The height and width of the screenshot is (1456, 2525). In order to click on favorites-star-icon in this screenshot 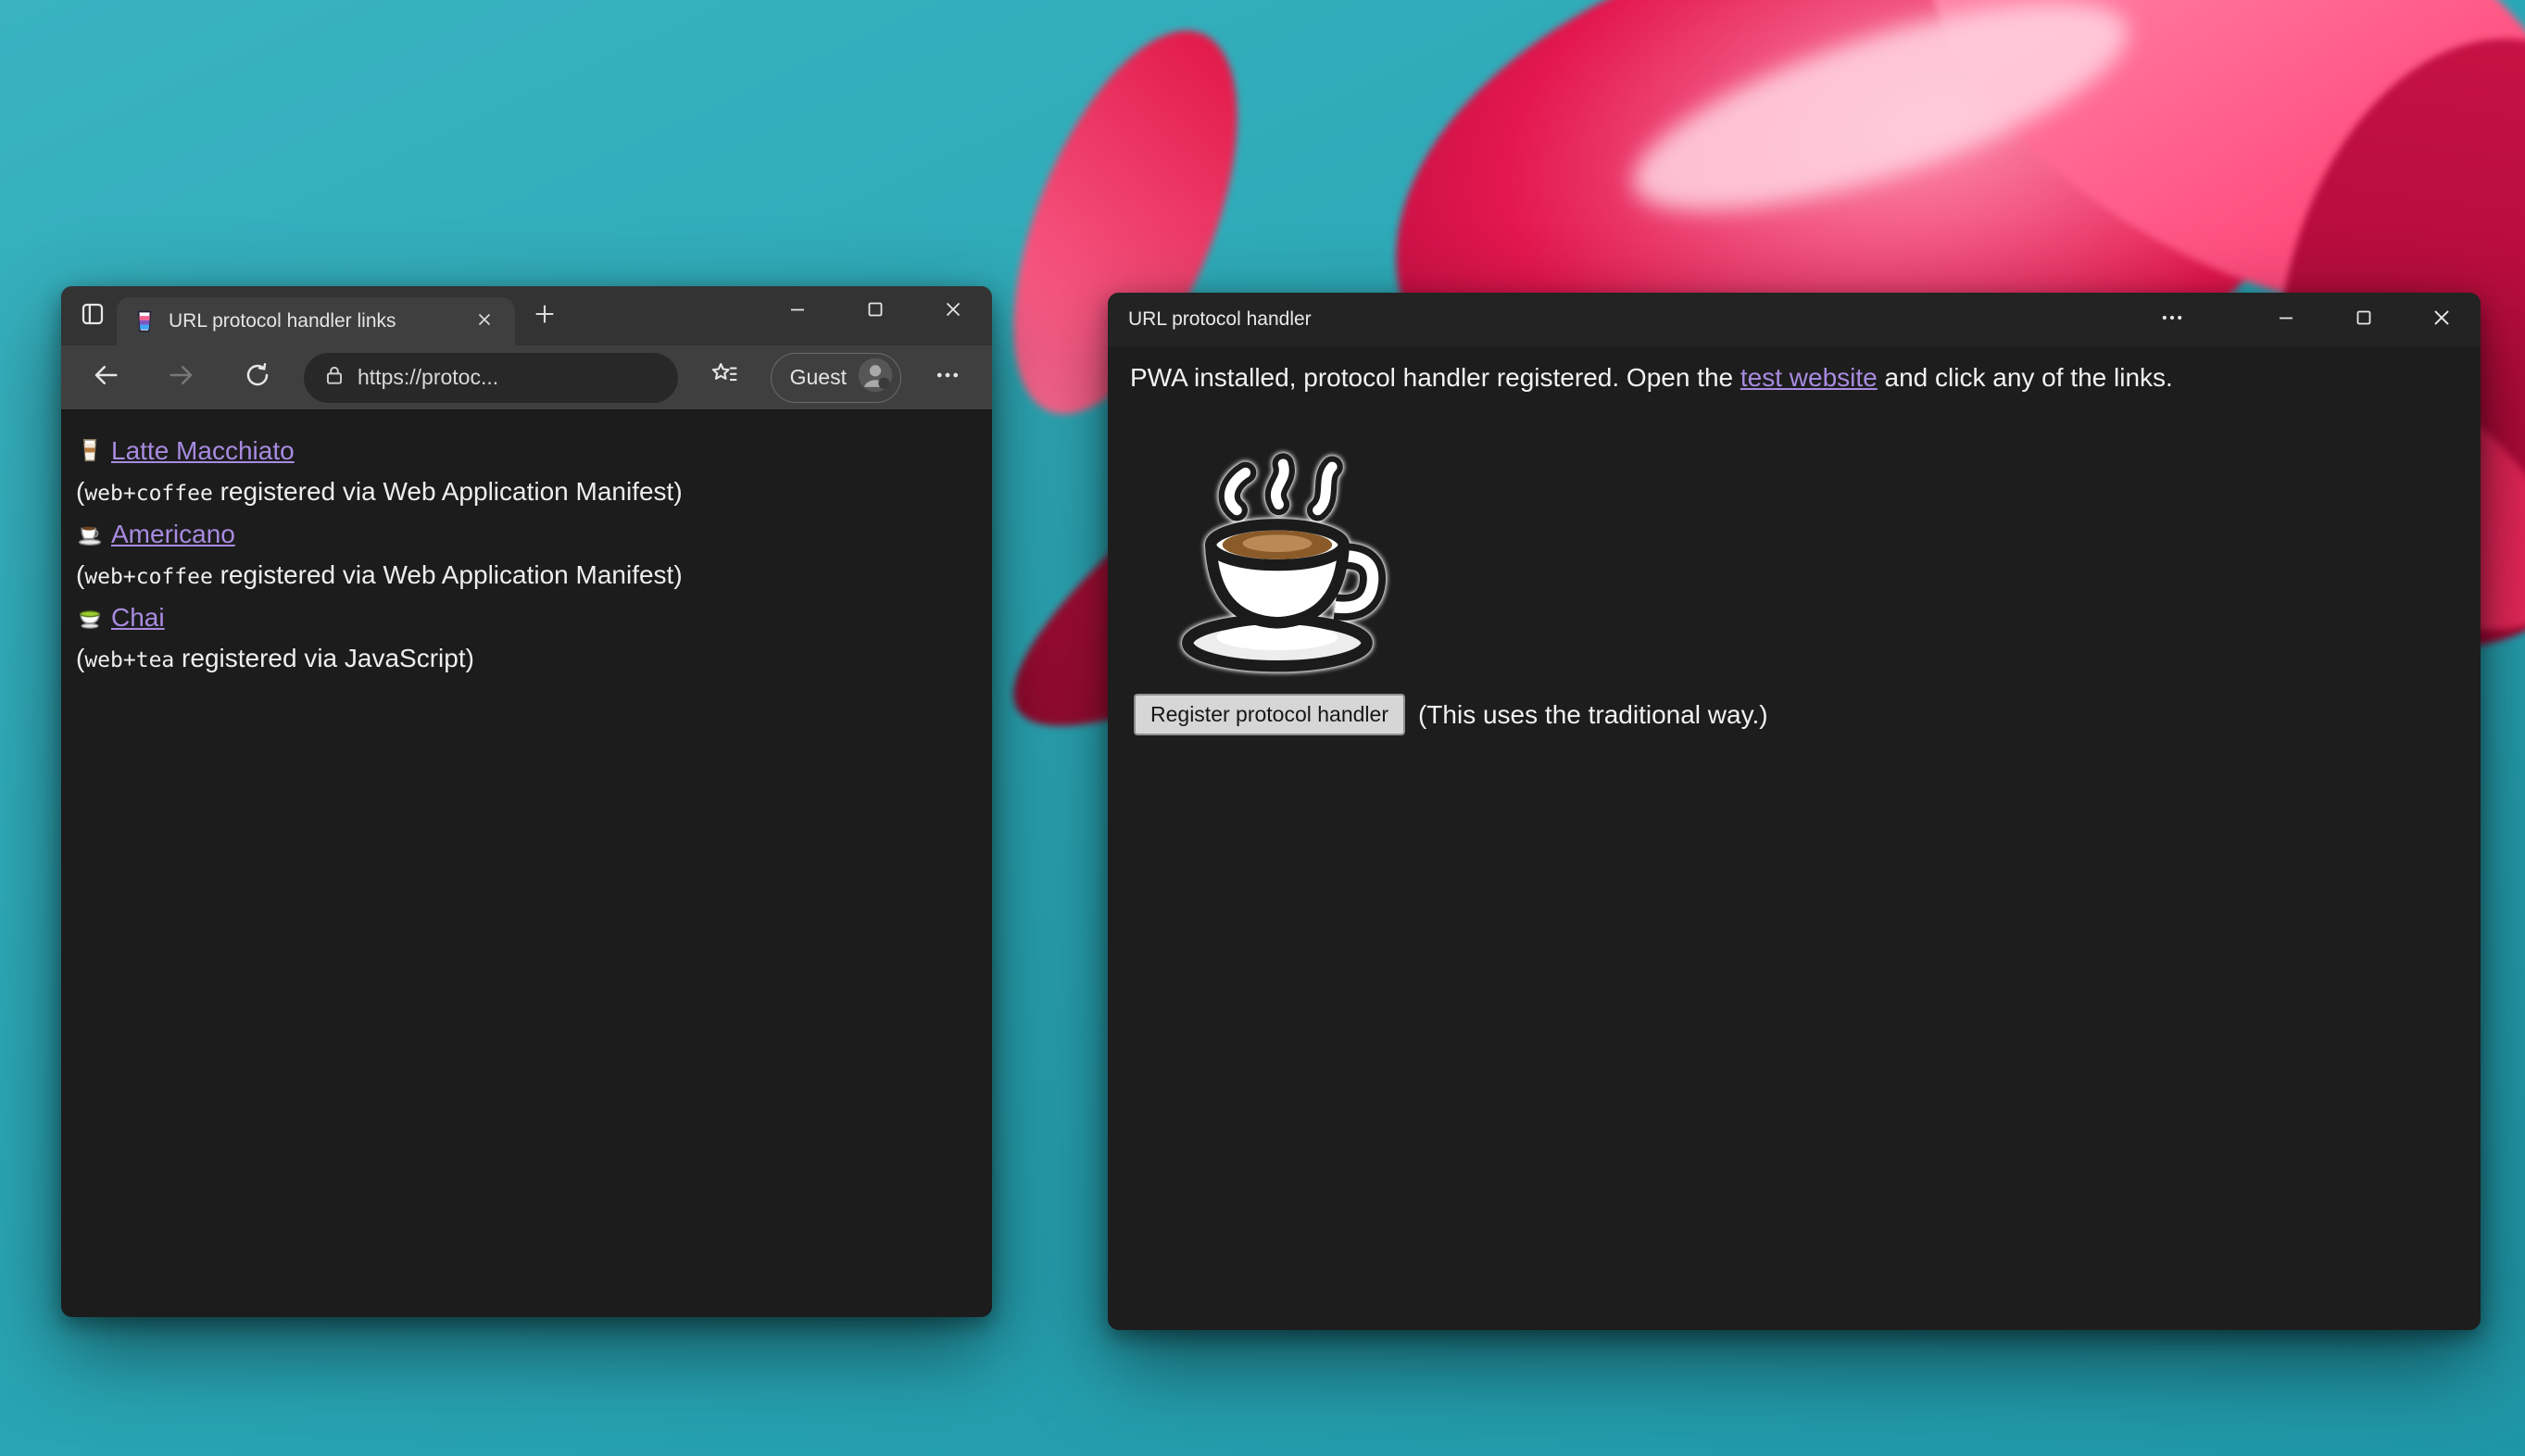, I will do `click(724, 377)`.